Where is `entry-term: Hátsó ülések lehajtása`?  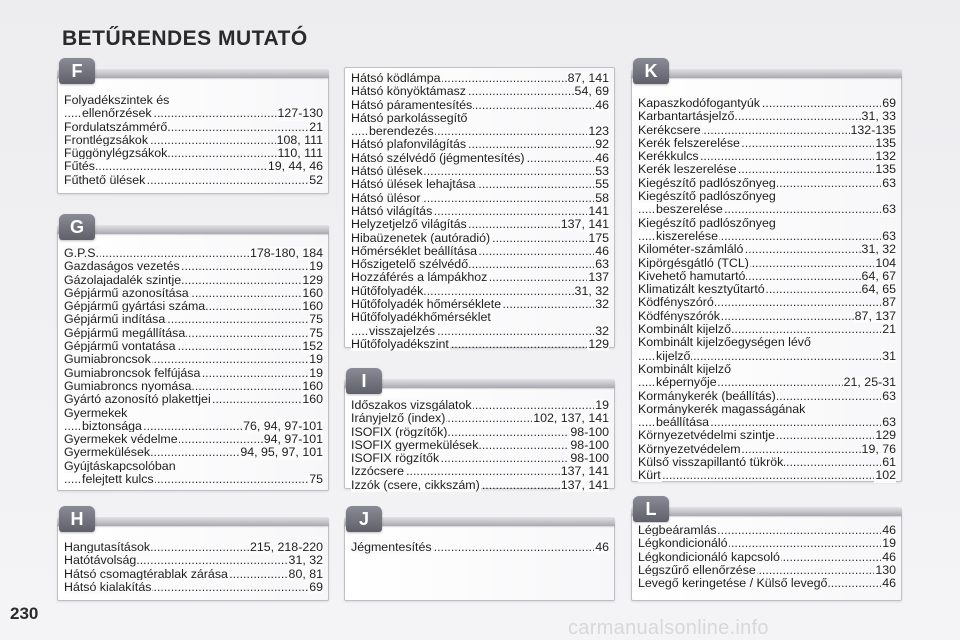 entry-term: Hátsó ülések lehajtása is located at coordinates (414, 184).